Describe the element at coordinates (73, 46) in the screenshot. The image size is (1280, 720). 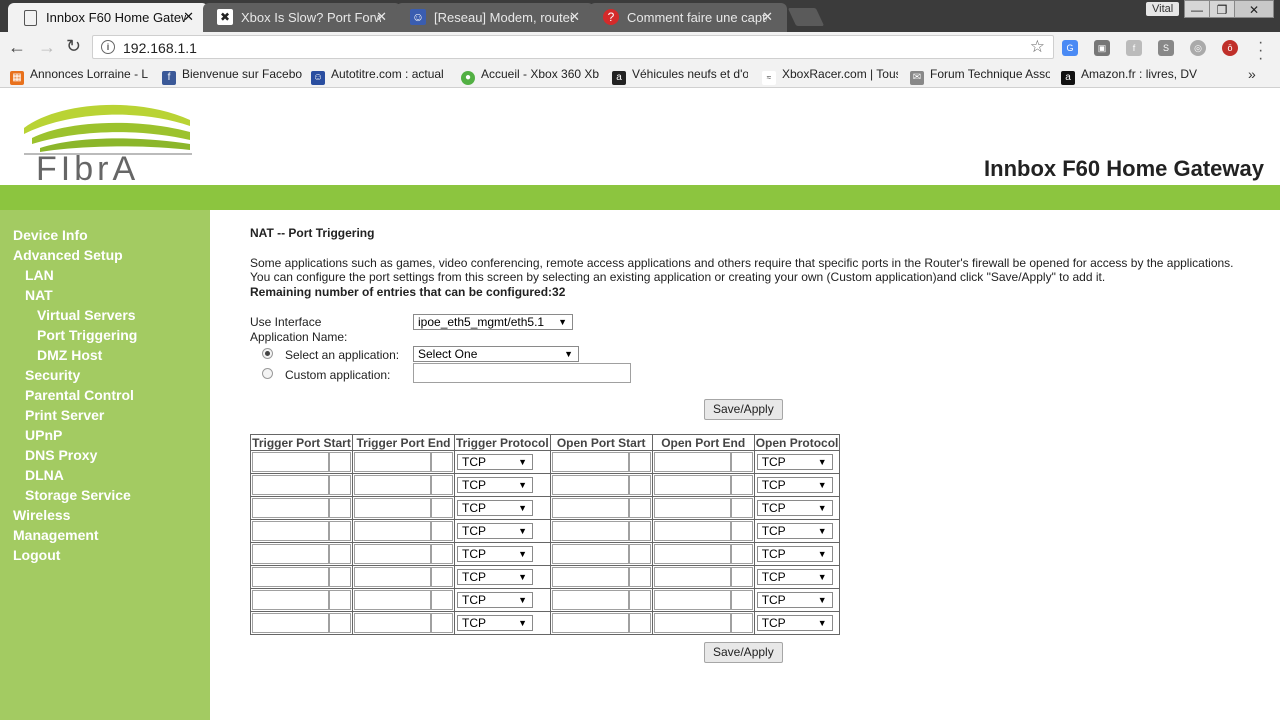
I see `reload-icon: ↻` at that location.